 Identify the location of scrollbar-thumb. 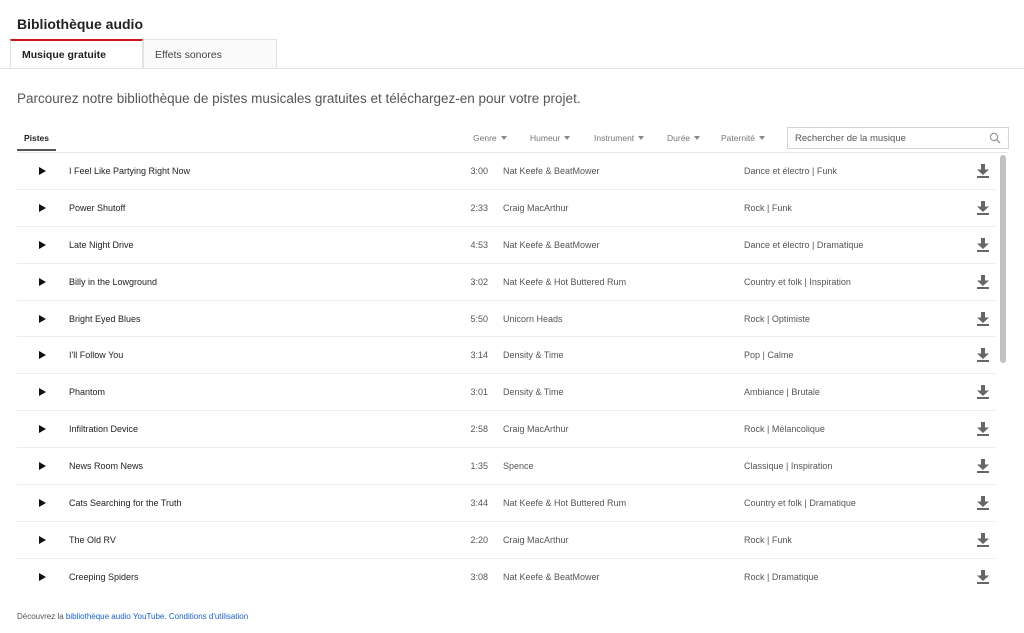
(1003, 259).